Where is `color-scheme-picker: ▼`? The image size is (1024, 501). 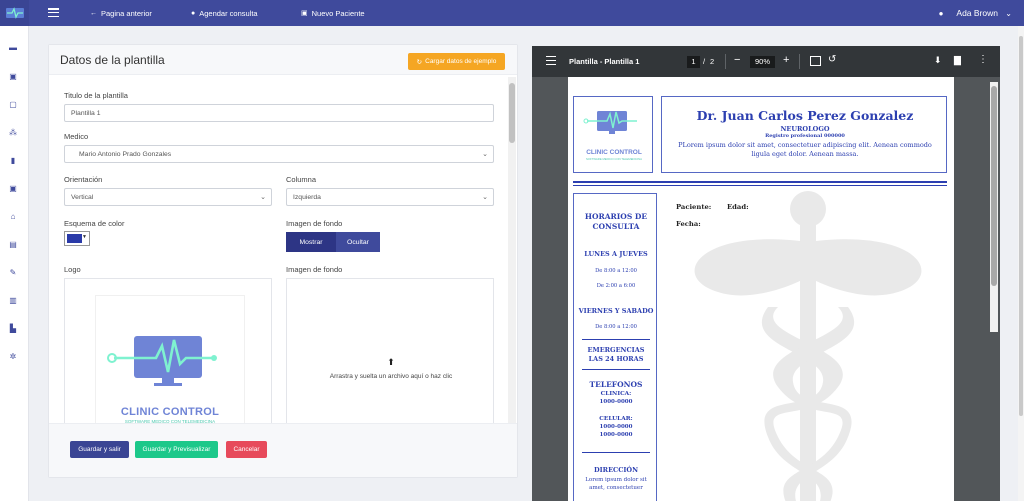 color-scheme-picker: ▼ is located at coordinates (77, 238).